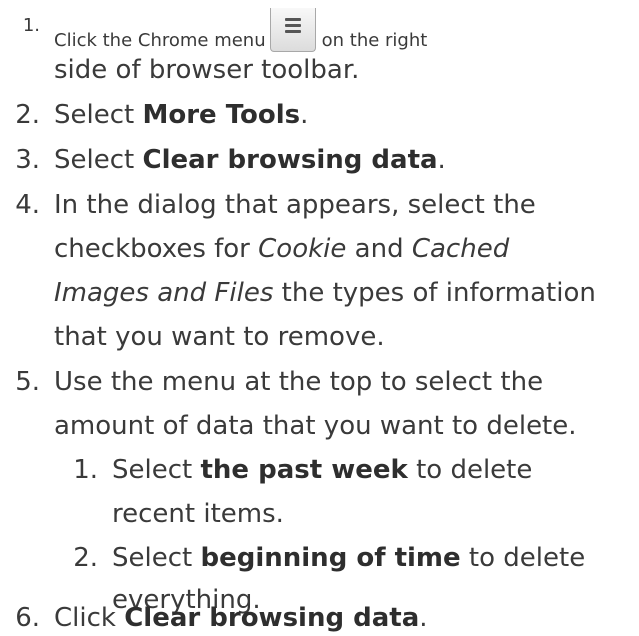  What do you see at coordinates (330, 558) in the screenshot?
I see `emphasis: beginning of time` at bounding box center [330, 558].